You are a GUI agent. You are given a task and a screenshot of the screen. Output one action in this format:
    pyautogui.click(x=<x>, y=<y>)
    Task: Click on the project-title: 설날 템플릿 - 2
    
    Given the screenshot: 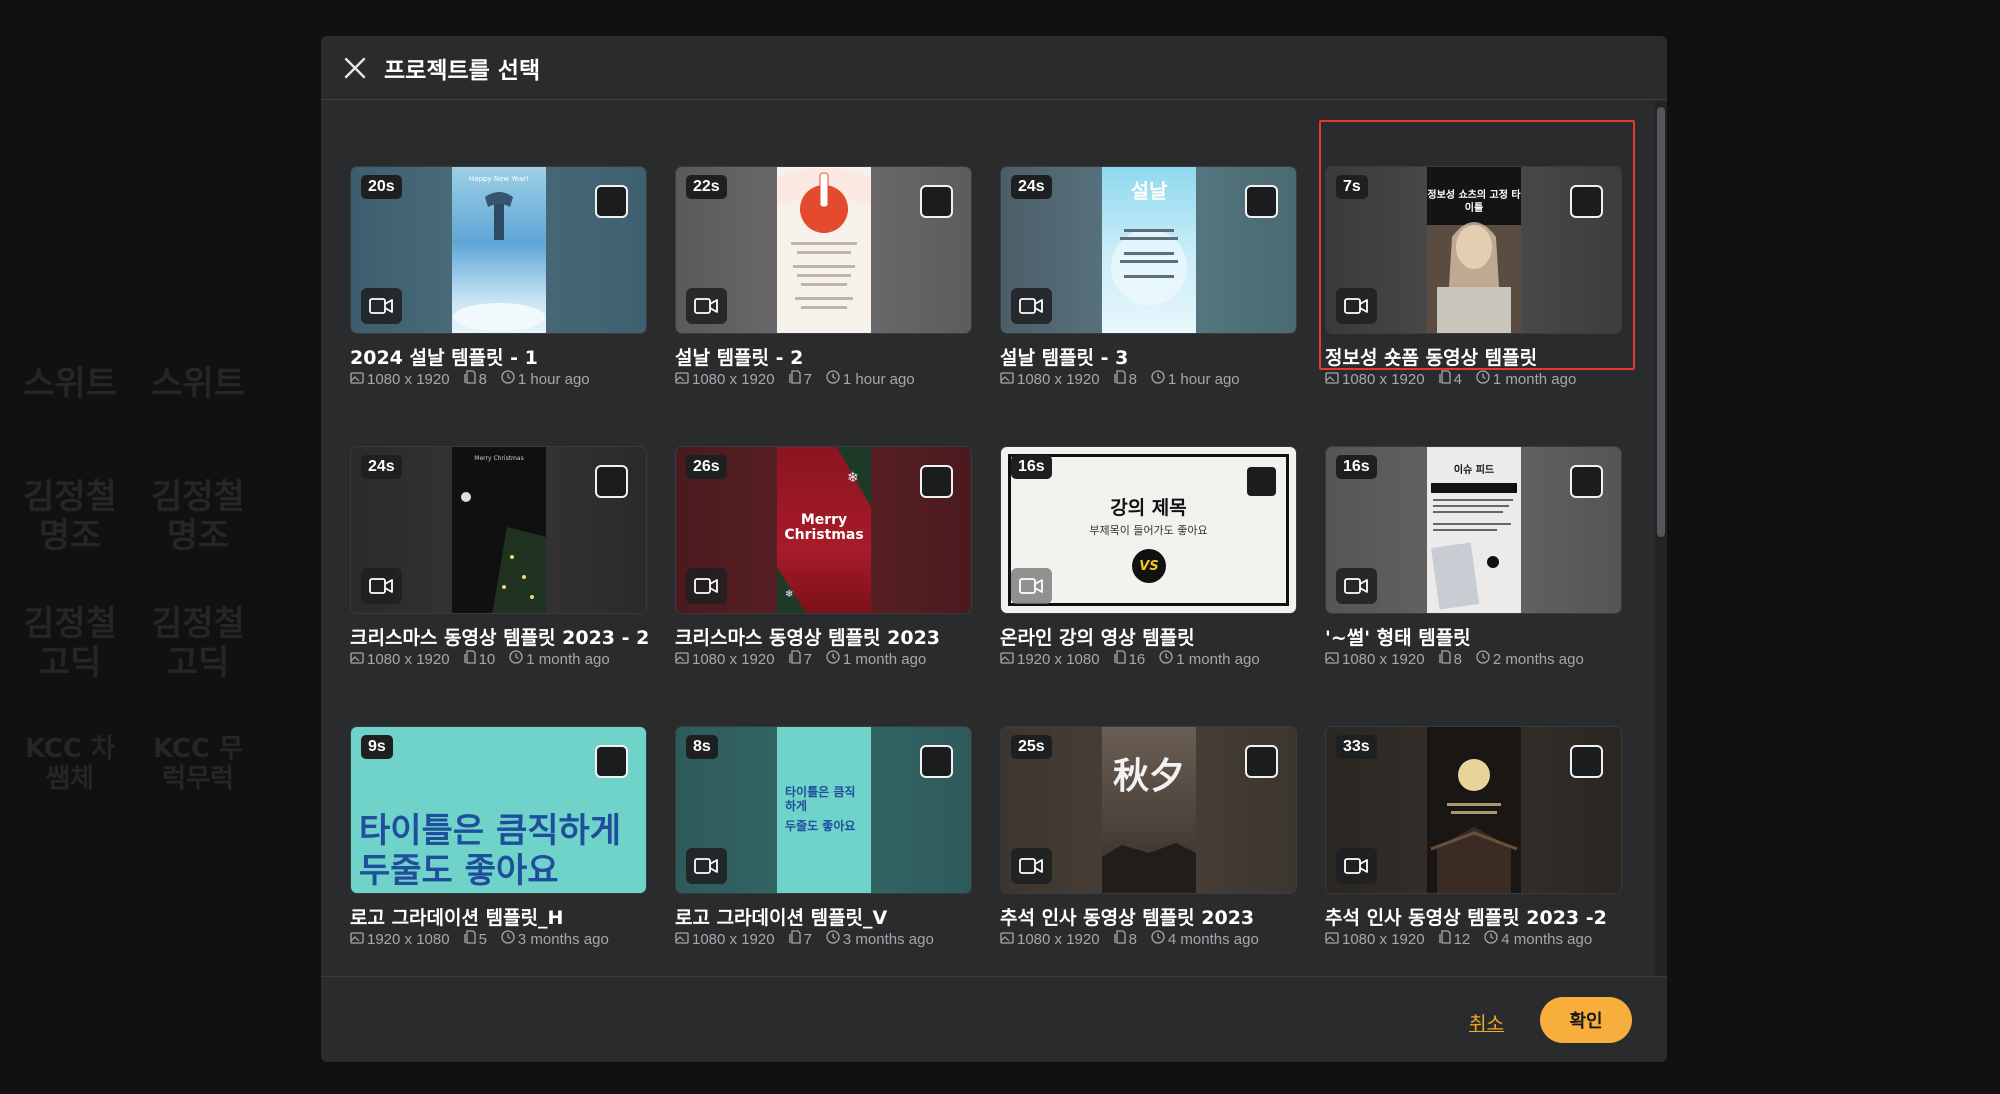 What is the action you would take?
    pyautogui.click(x=739, y=358)
    